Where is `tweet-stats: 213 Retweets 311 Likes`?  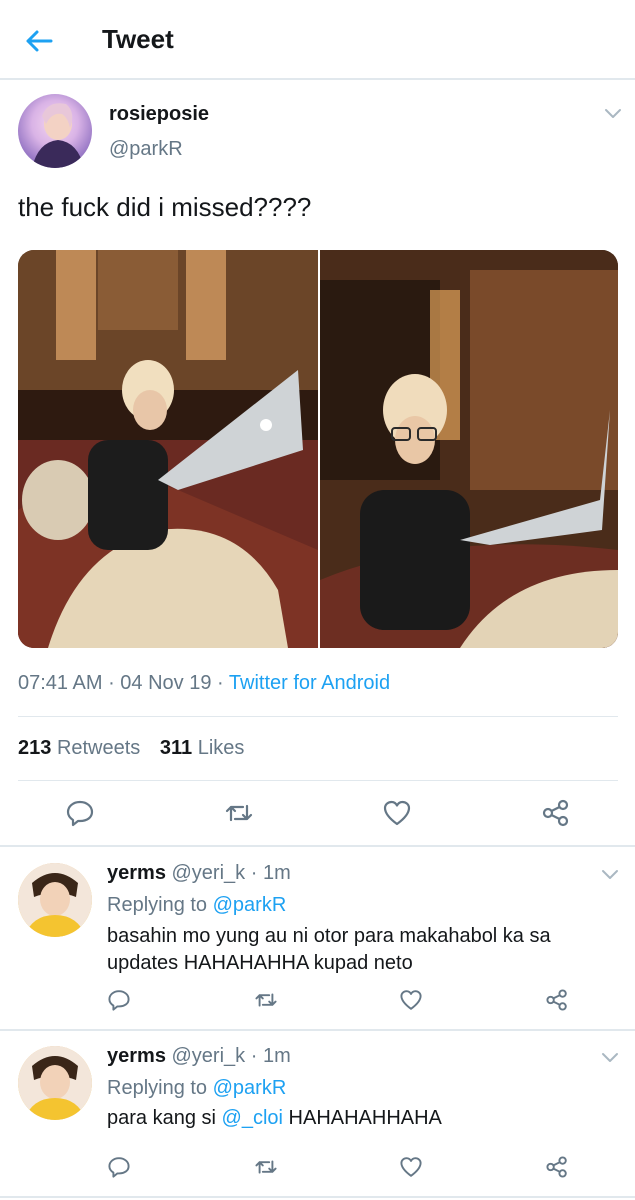 tweet-stats: 213 Retweets 311 Likes is located at coordinates (138, 748).